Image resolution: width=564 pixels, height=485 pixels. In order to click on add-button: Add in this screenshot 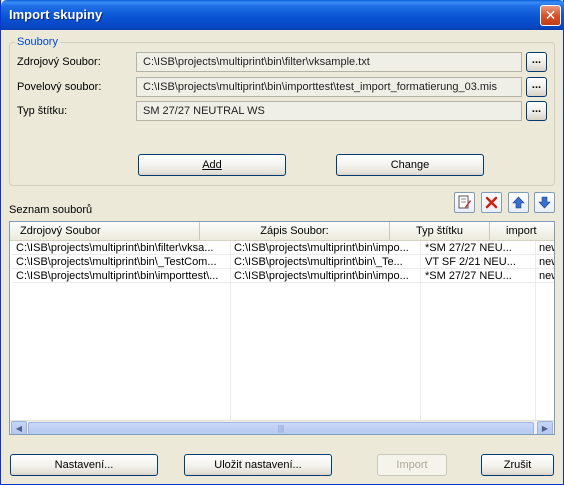, I will do `click(212, 165)`.